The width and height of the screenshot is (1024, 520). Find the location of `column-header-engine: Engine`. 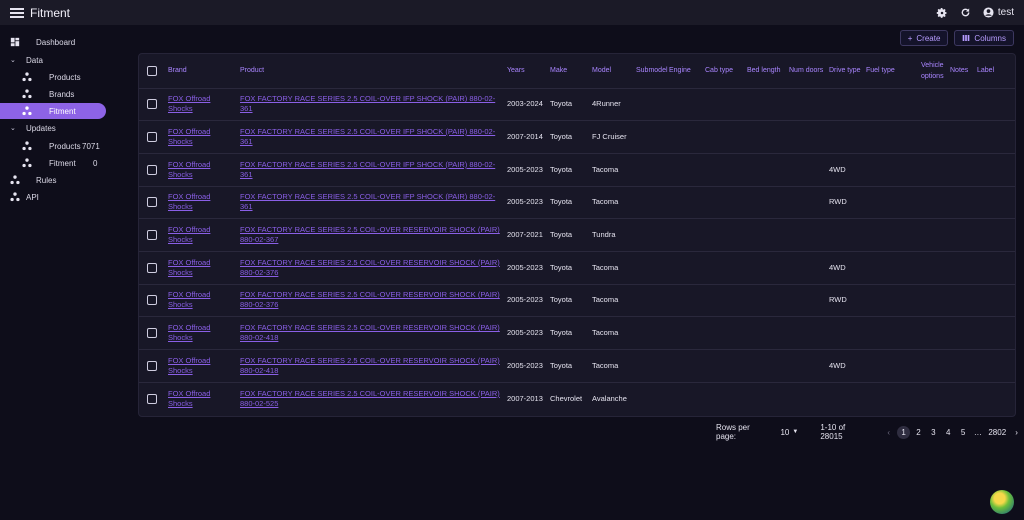

column-header-engine: Engine is located at coordinates (685, 71).